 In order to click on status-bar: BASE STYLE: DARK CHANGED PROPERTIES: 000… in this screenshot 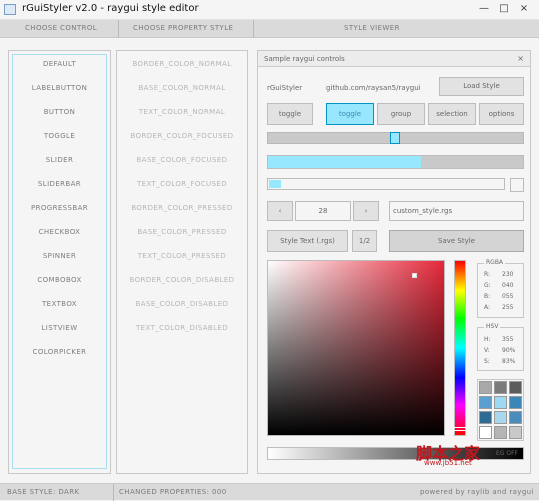, I will do `click(269, 492)`.